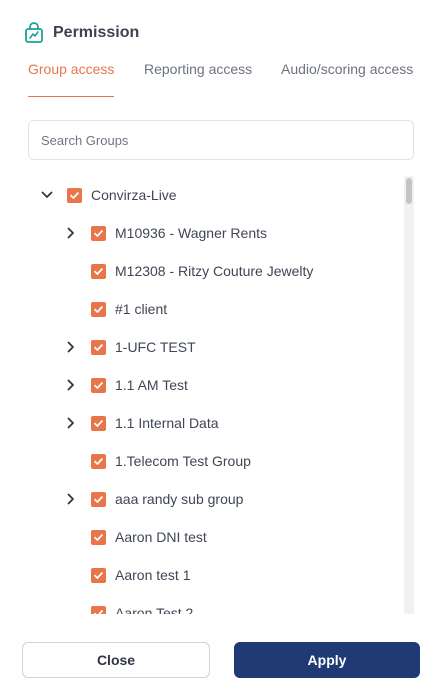 Image resolution: width=439 pixels, height=700 pixels. Describe the element at coordinates (155, 347) in the screenshot. I see `tree-item-label: 1-UFC TEST` at that location.